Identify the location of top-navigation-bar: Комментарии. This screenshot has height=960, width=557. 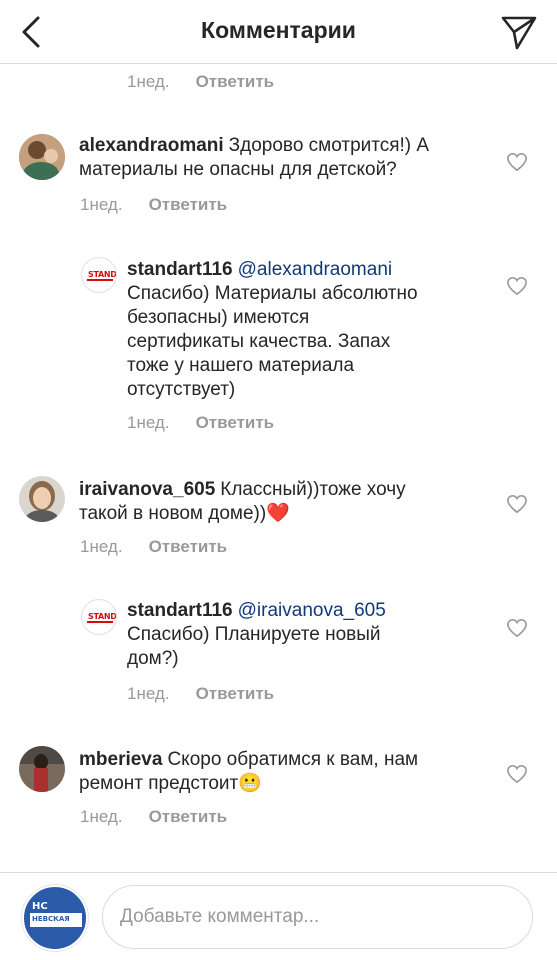
(278, 32).